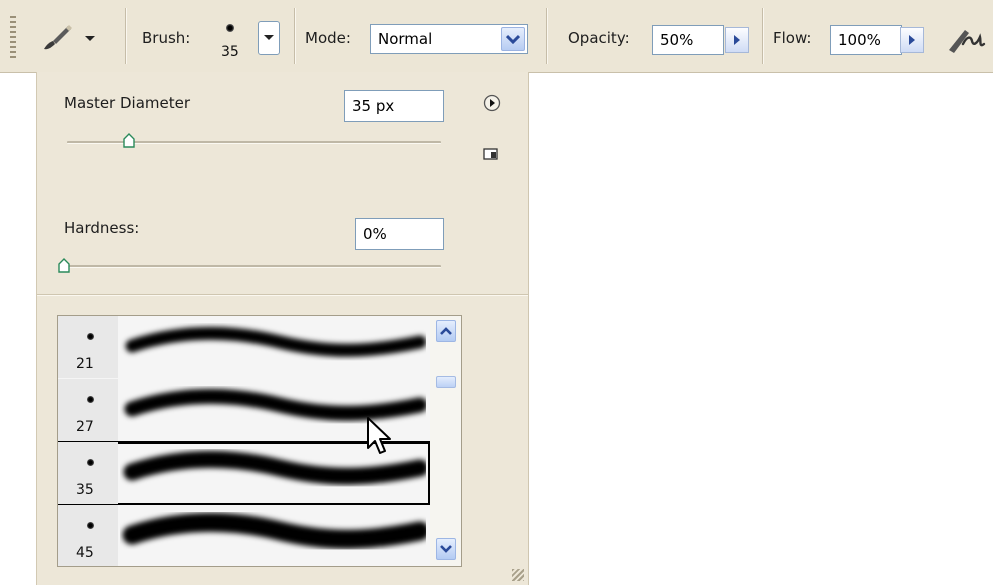  What do you see at coordinates (375, 234) in the screenshot?
I see `hardness-value: 0%` at bounding box center [375, 234].